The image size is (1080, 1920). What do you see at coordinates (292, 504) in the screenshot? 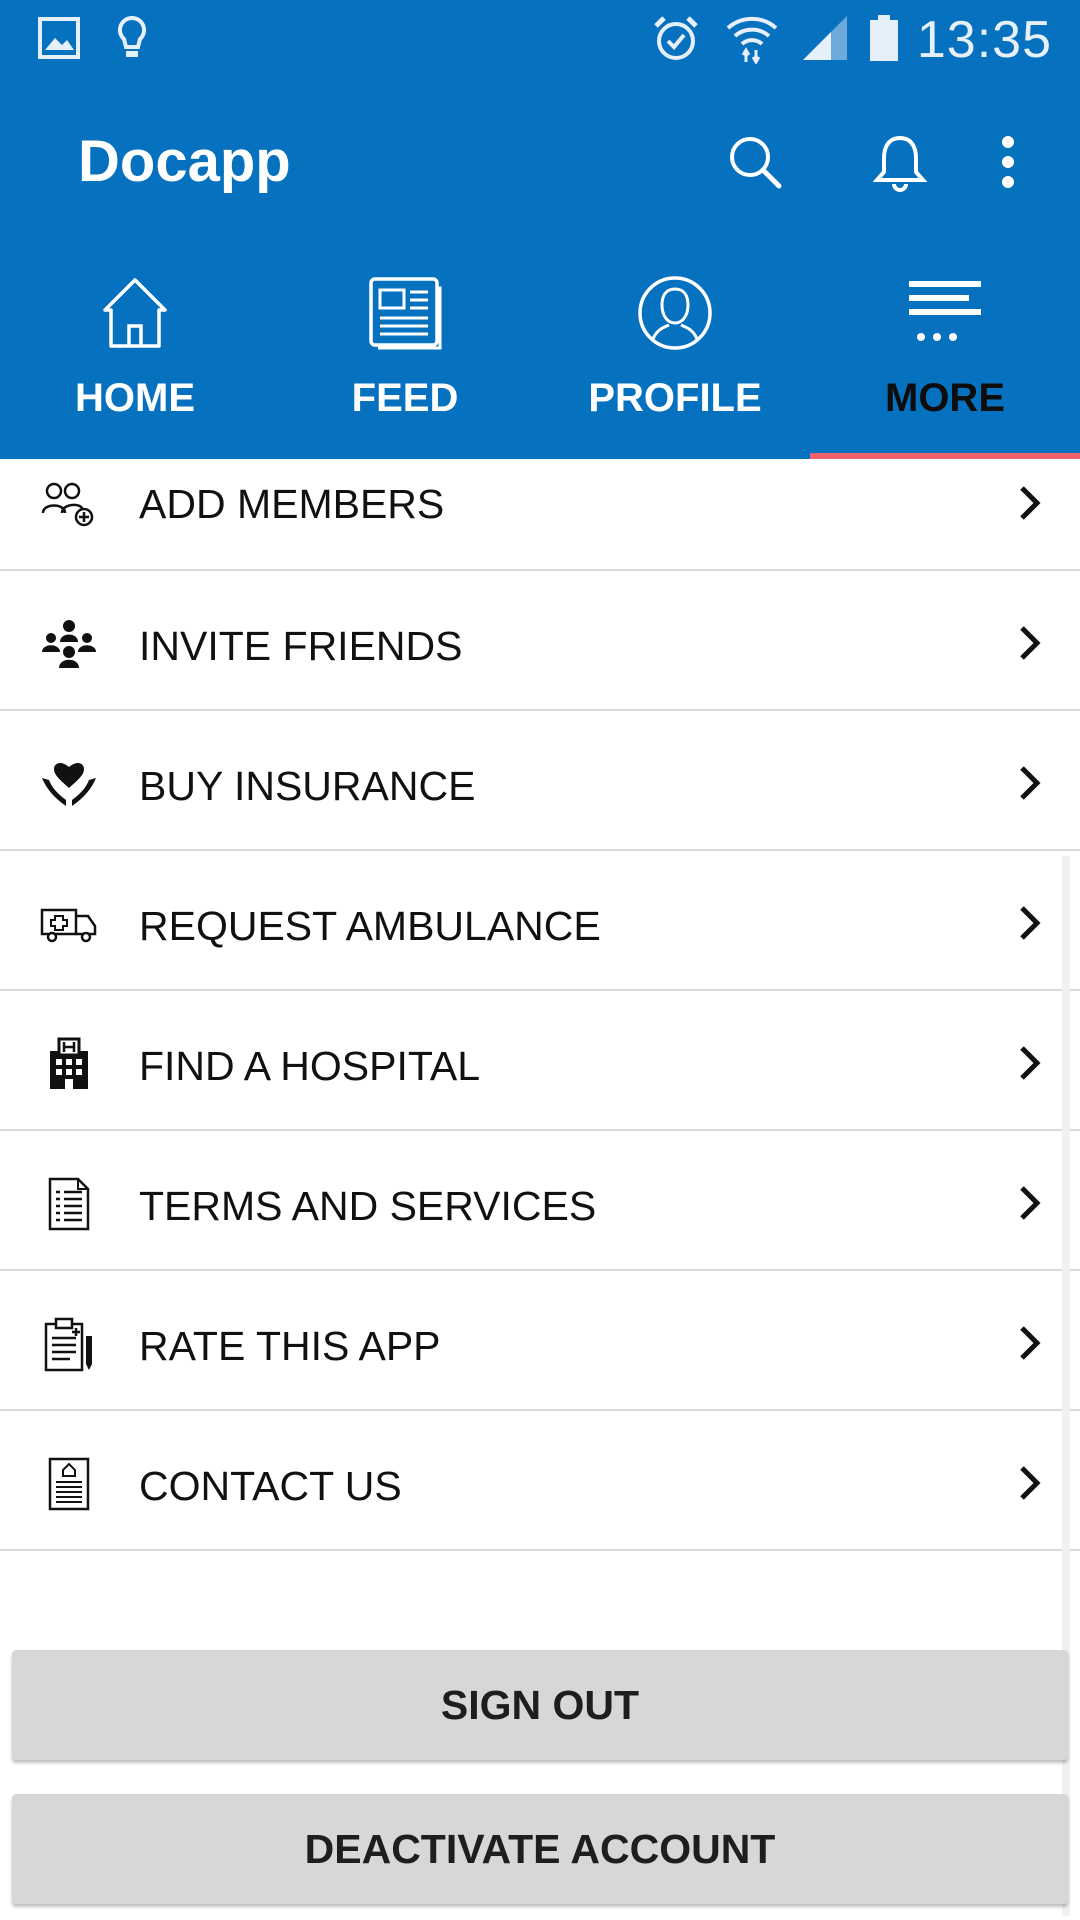
I see `menu-item-label: ADD MEMBERS` at bounding box center [292, 504].